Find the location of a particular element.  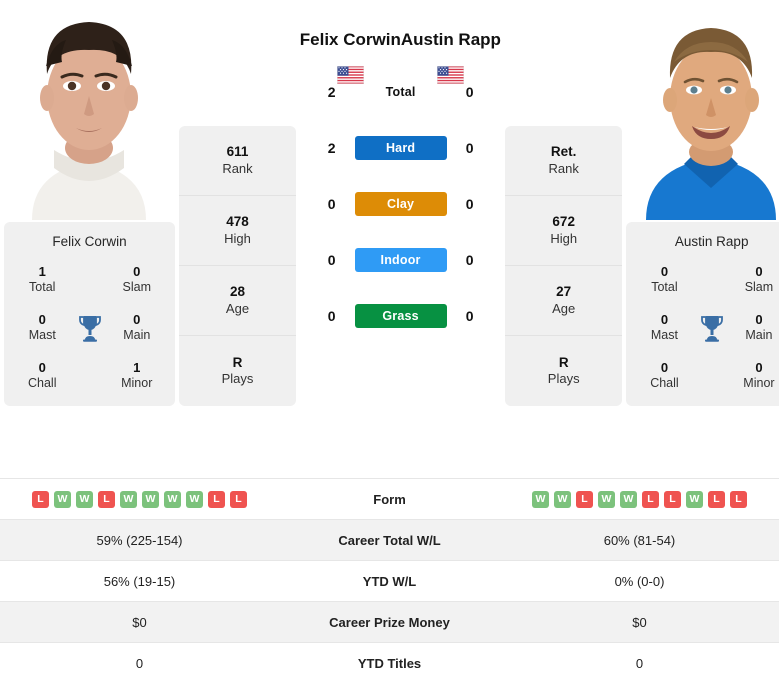

h2h-row-total: 2 Total 0 is located at coordinates (400, 92).